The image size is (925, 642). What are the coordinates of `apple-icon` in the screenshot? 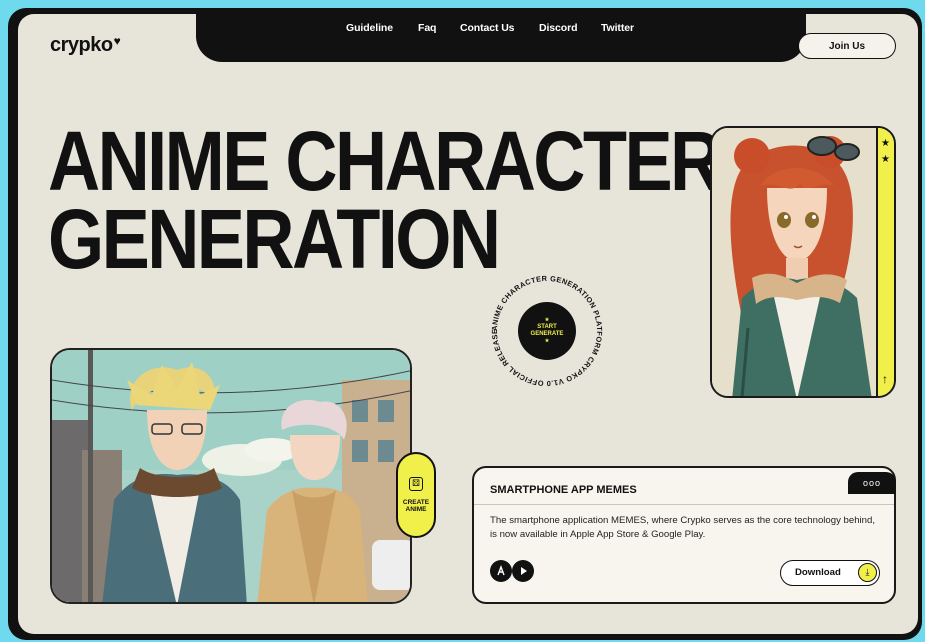 It's located at (501, 570).